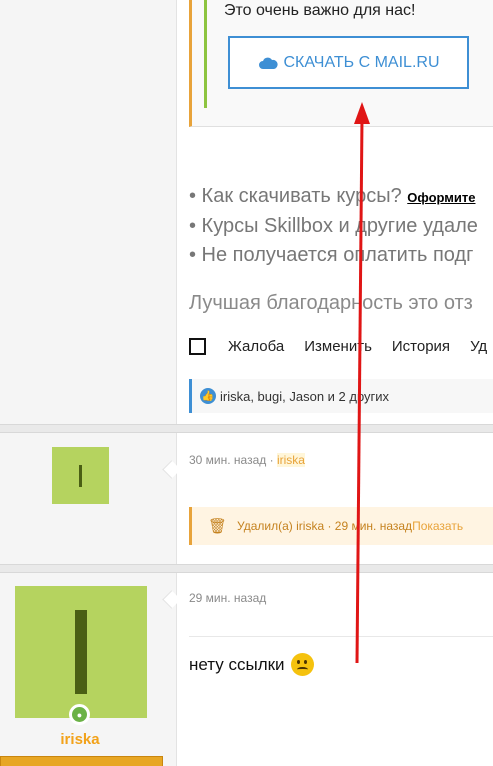 Image resolution: width=493 pixels, height=766 pixels. Describe the element at coordinates (256, 346) in the screenshot. I see `report-link: Жалоба` at that location.